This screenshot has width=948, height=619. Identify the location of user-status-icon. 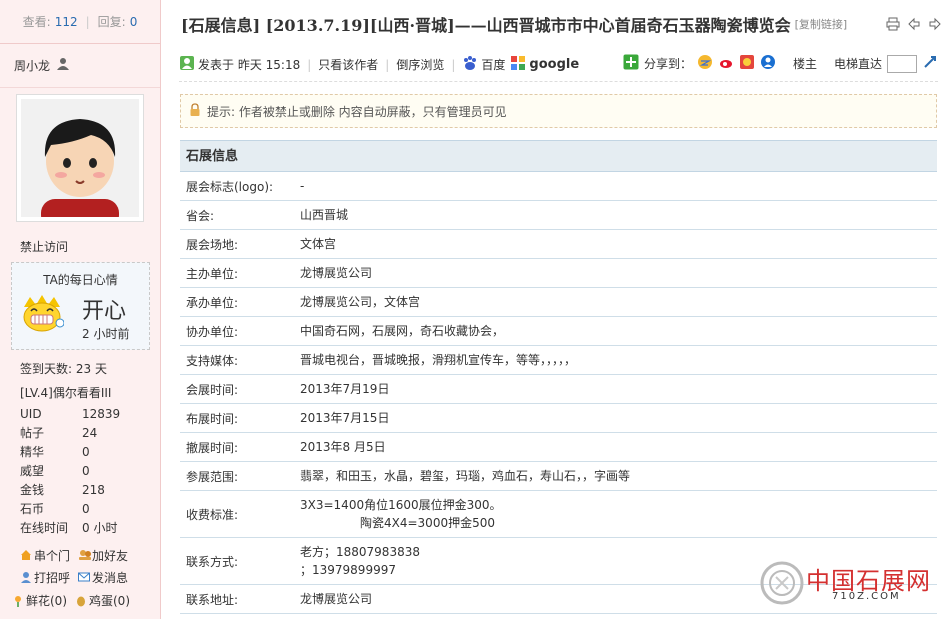
(63, 65).